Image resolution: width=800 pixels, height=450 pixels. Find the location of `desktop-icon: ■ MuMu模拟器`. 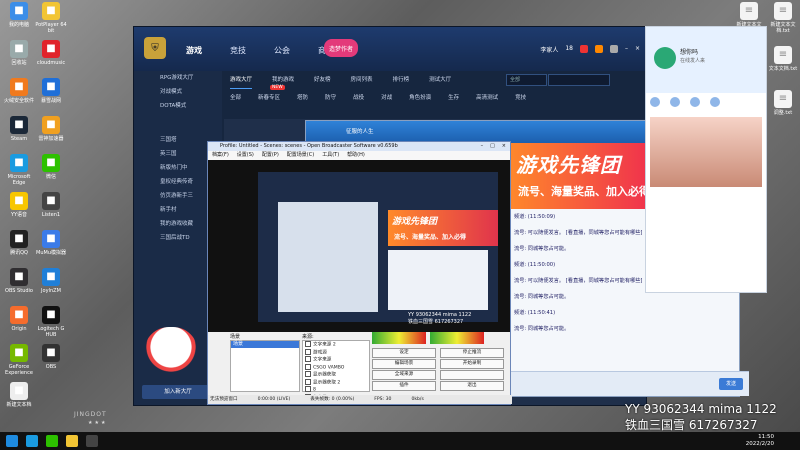

desktop-icon: ■ MuMu模拟器 is located at coordinates (51, 243).